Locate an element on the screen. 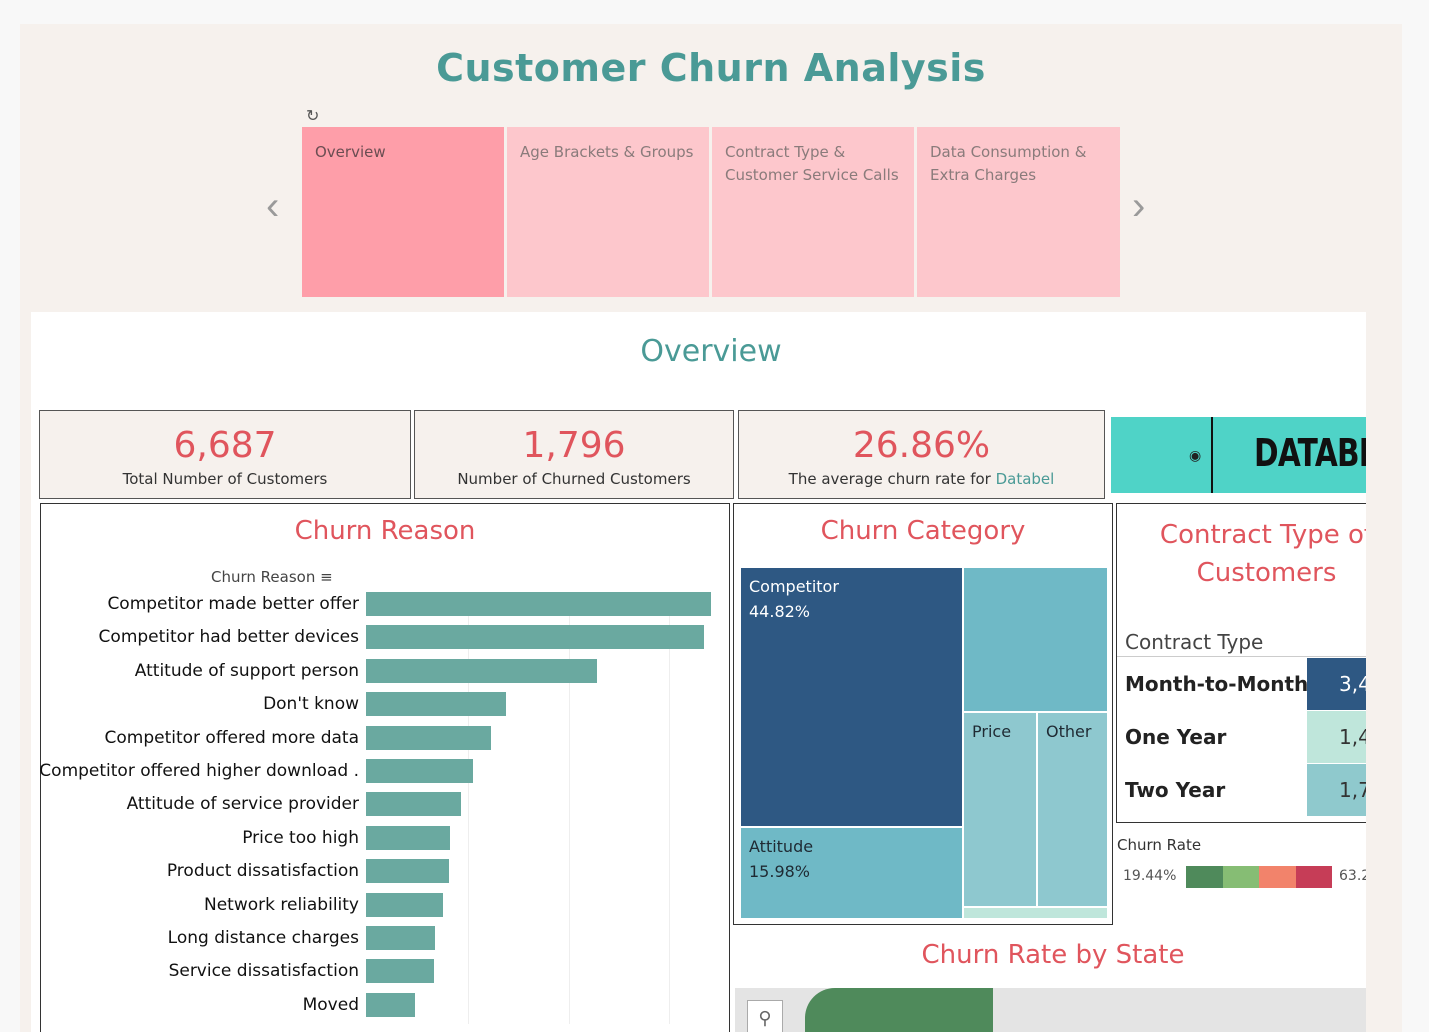 The image size is (1429, 1032). churn-reason-label: Don't know is located at coordinates (311, 704).